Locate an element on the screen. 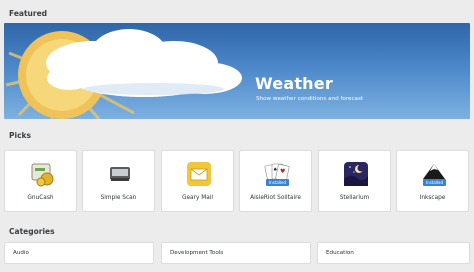  pick-tile-stellarium: Stellarium is located at coordinates (354, 181).